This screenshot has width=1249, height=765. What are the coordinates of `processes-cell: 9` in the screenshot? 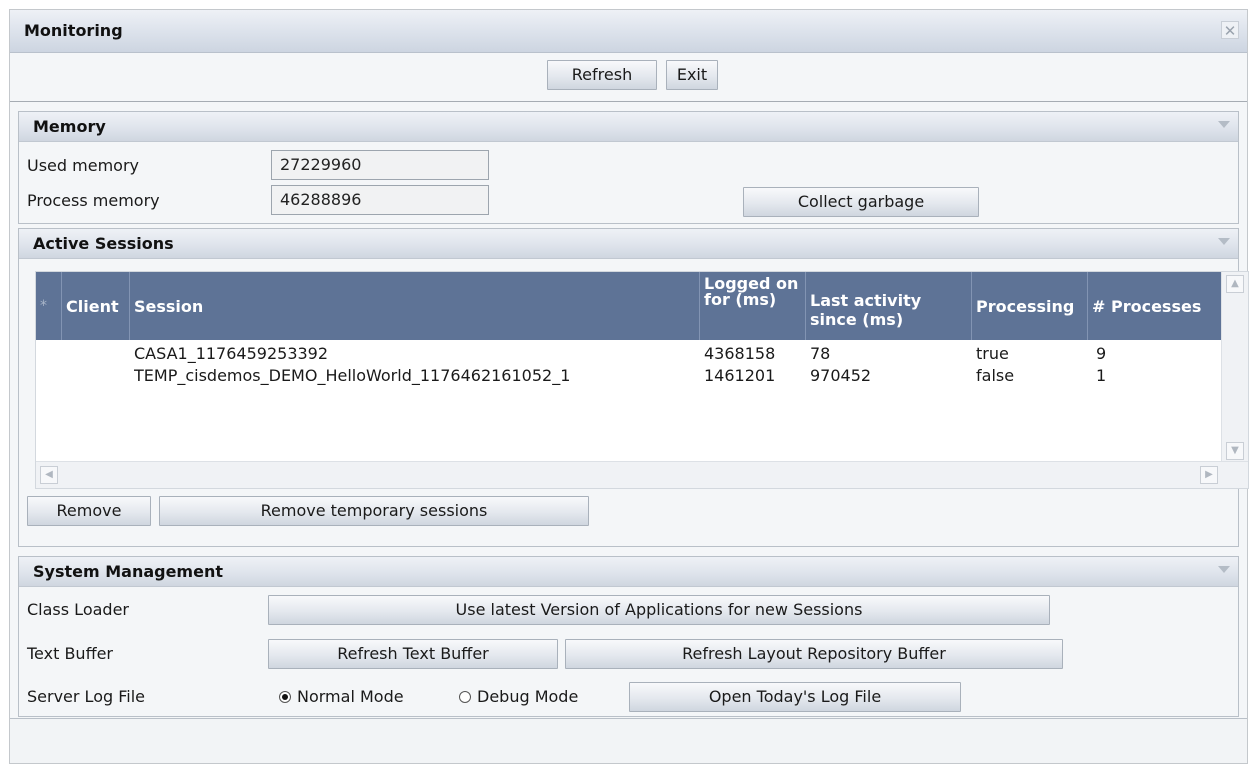 It's located at (1101, 353).